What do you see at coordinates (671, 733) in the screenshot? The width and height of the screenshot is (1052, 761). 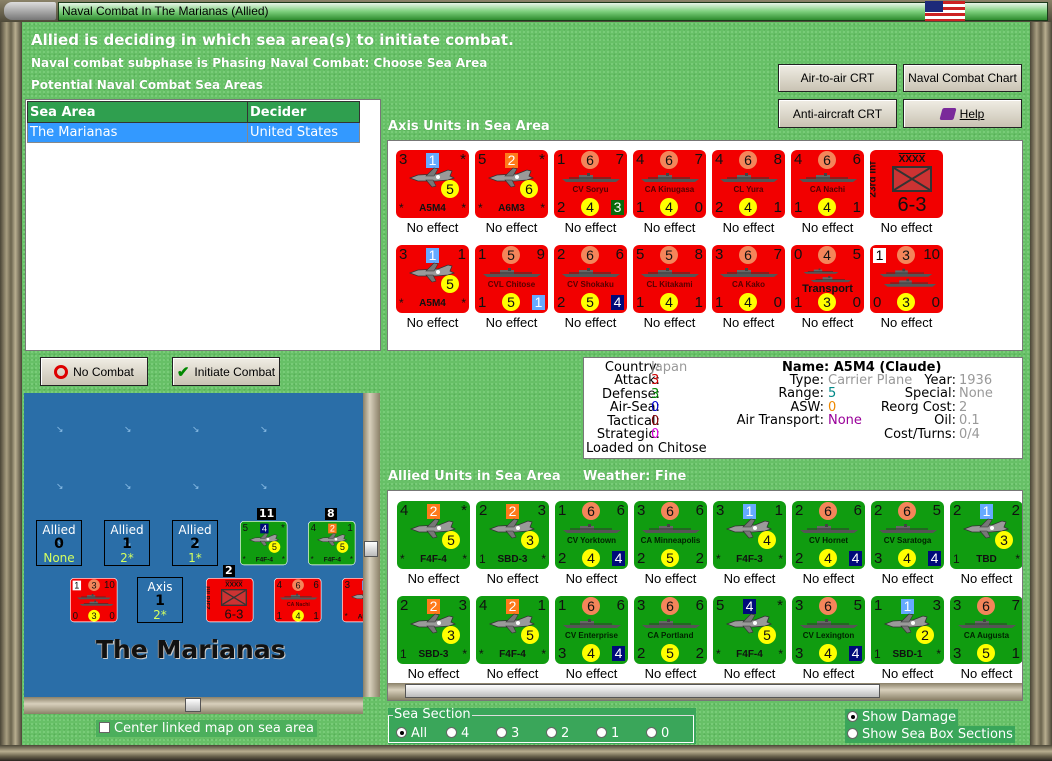 I see `sea-section-option: 0` at bounding box center [671, 733].